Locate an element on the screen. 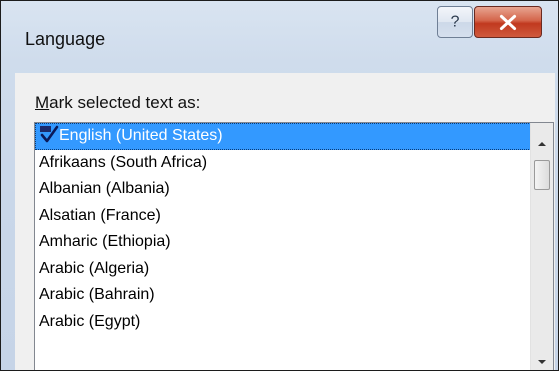  language-list-item: Albanian (Albania) is located at coordinates (283, 189).